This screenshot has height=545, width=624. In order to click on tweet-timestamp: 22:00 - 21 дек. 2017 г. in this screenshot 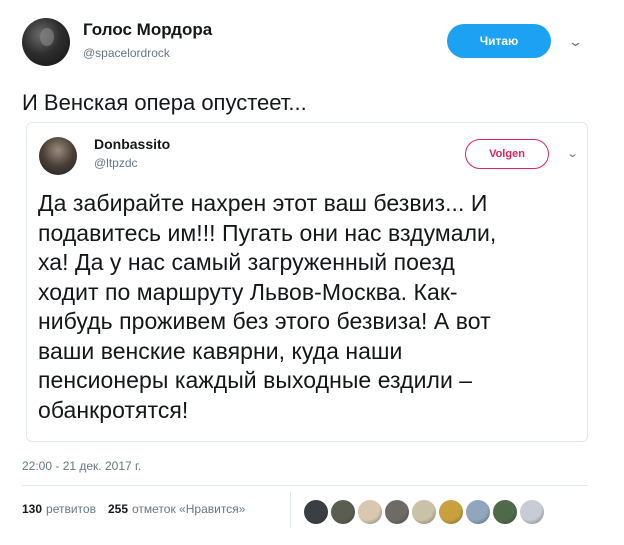, I will do `click(81, 466)`.